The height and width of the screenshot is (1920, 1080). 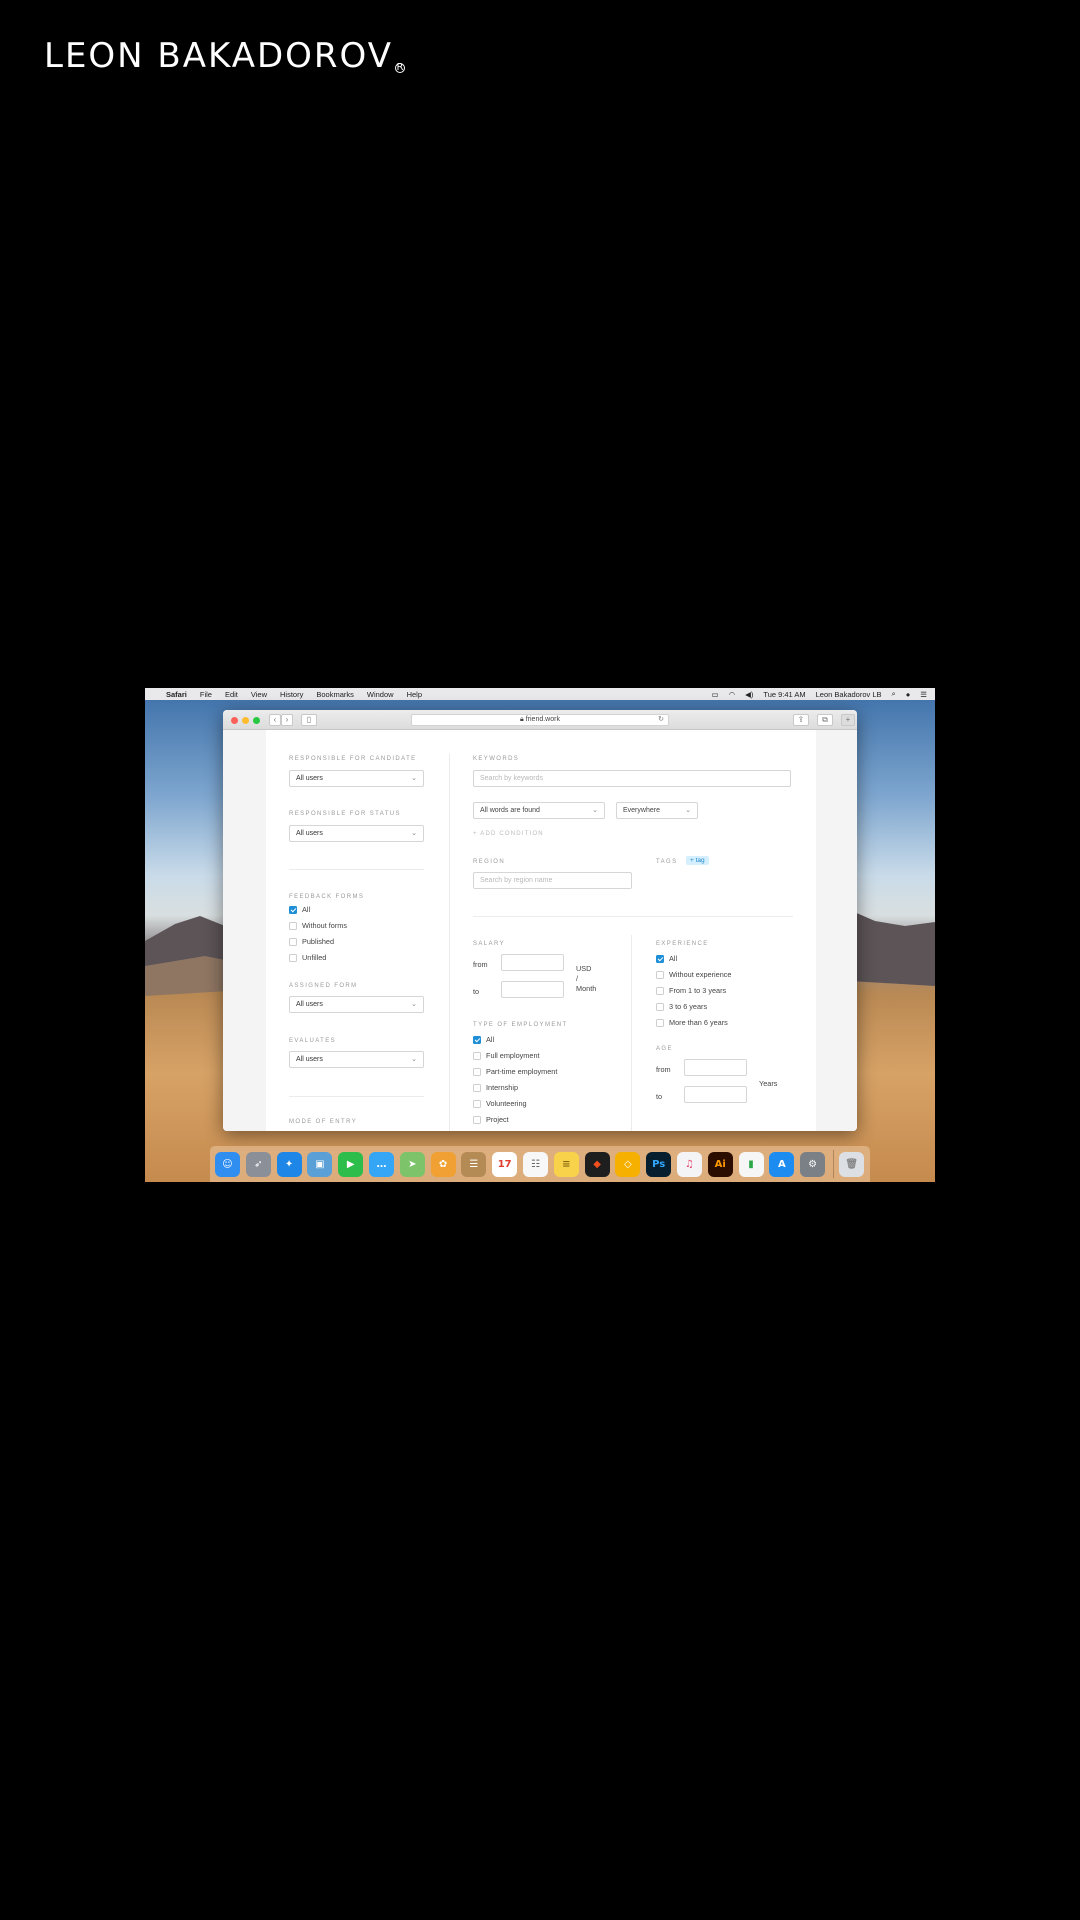 I want to click on photoshop-icon: Ps, so click(x=659, y=1164).